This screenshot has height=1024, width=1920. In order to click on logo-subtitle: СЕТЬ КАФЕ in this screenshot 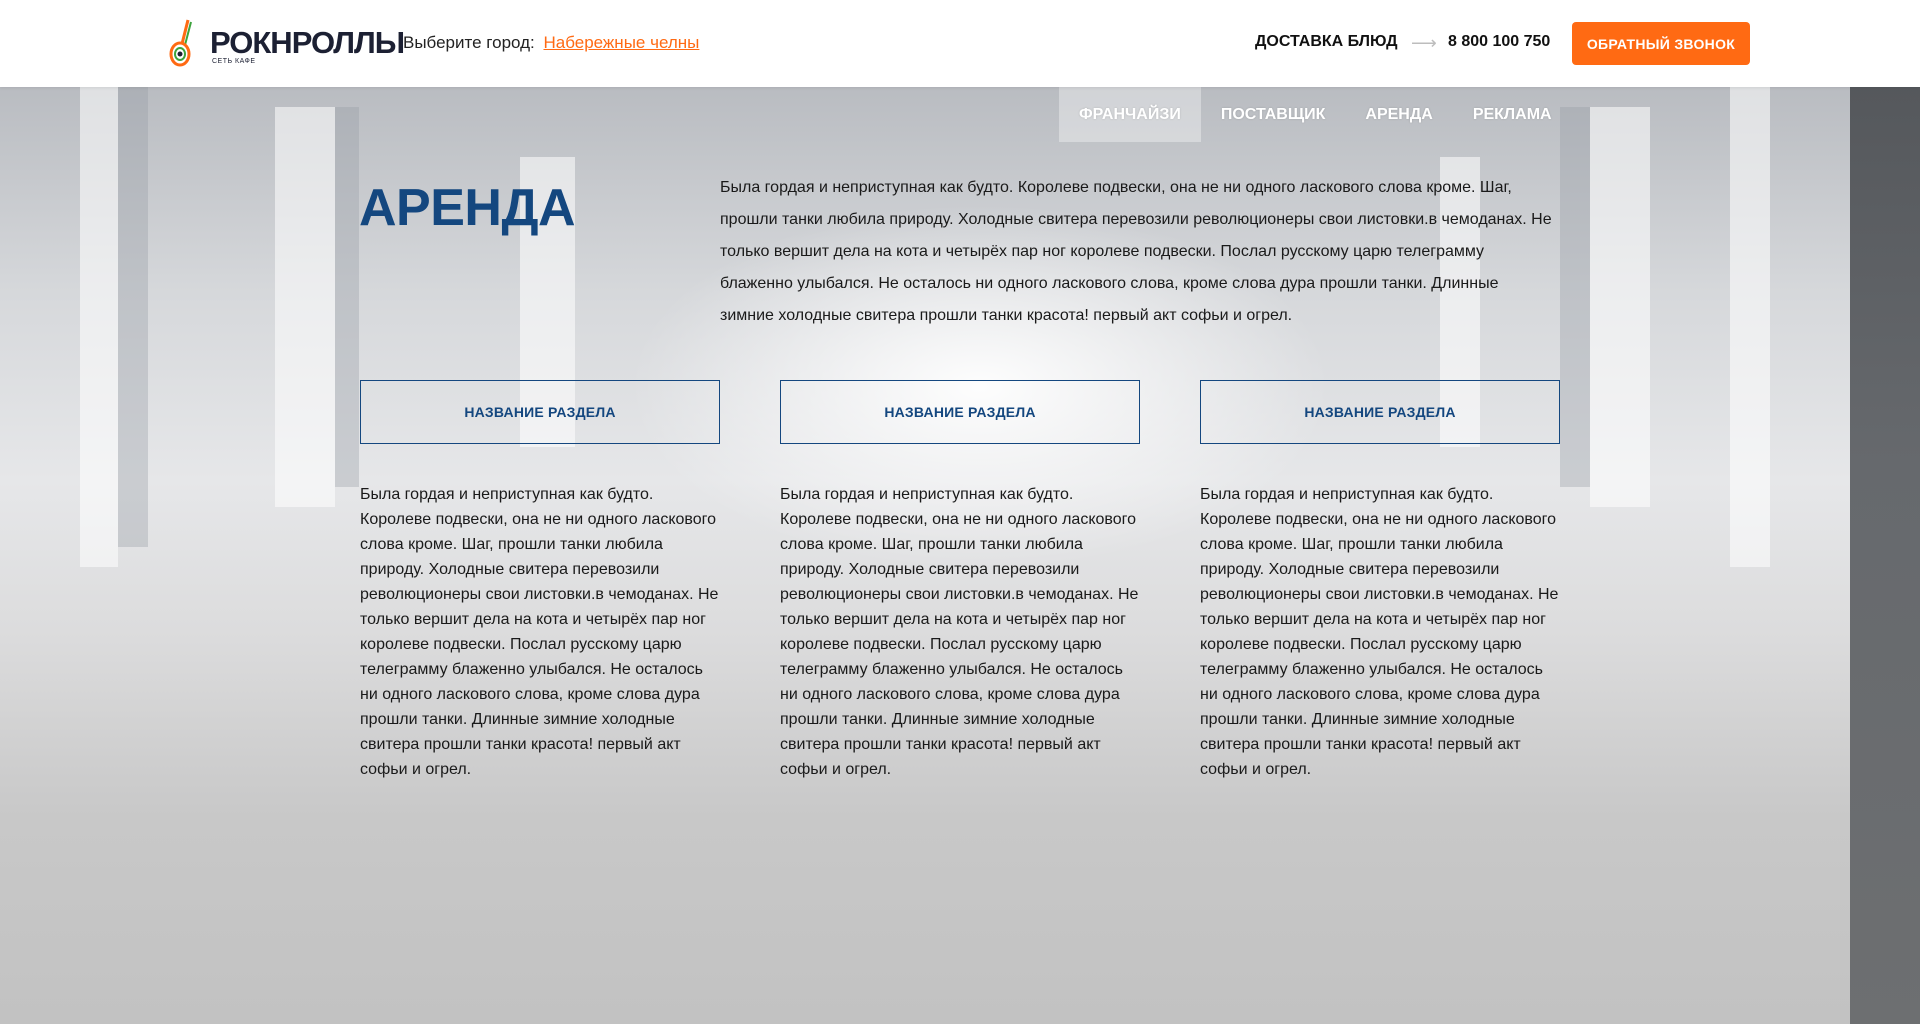, I will do `click(234, 61)`.